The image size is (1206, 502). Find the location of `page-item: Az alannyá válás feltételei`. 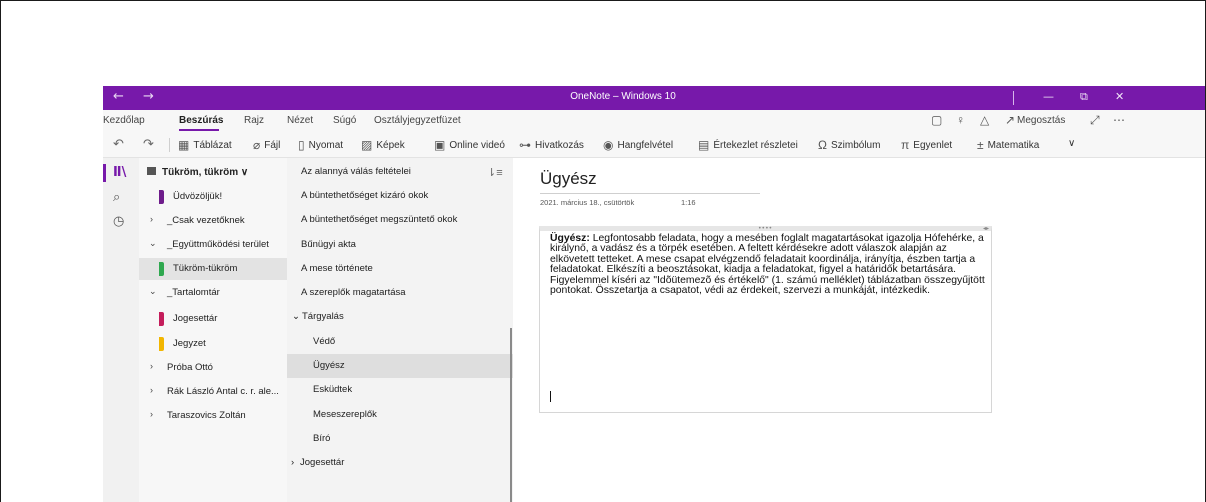

page-item: Az alannyá válás feltételei is located at coordinates (400, 172).